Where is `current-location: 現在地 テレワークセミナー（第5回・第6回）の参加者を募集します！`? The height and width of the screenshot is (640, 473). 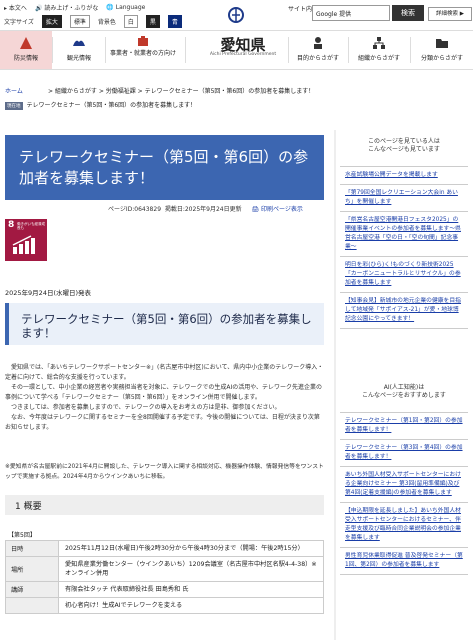 current-location: 現在地 テレワークセミナー（第5回・第6回）の参加者を募集します！ is located at coordinates (100, 105).